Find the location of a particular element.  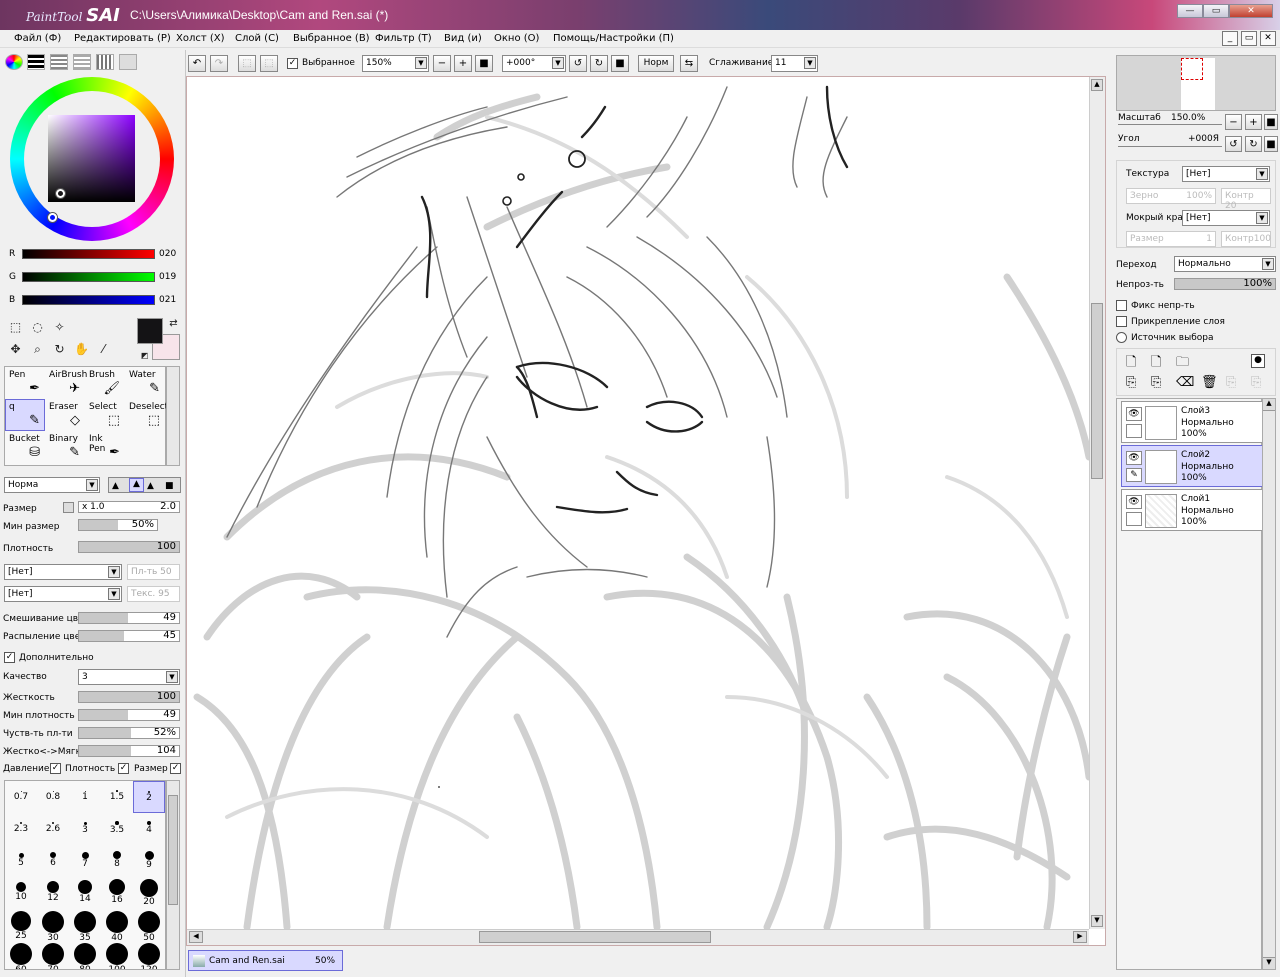

magic-wand-icon: ✧ is located at coordinates (59, 327).